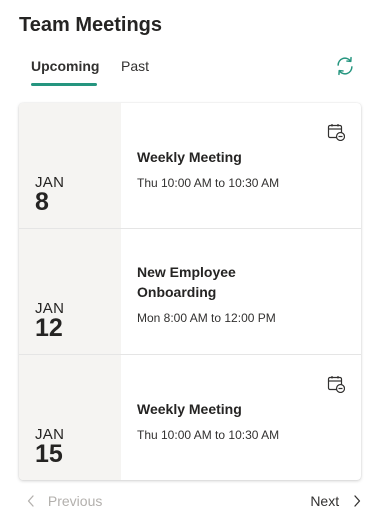 The width and height of the screenshot is (381, 517). I want to click on refresh-icon, so click(345, 66).